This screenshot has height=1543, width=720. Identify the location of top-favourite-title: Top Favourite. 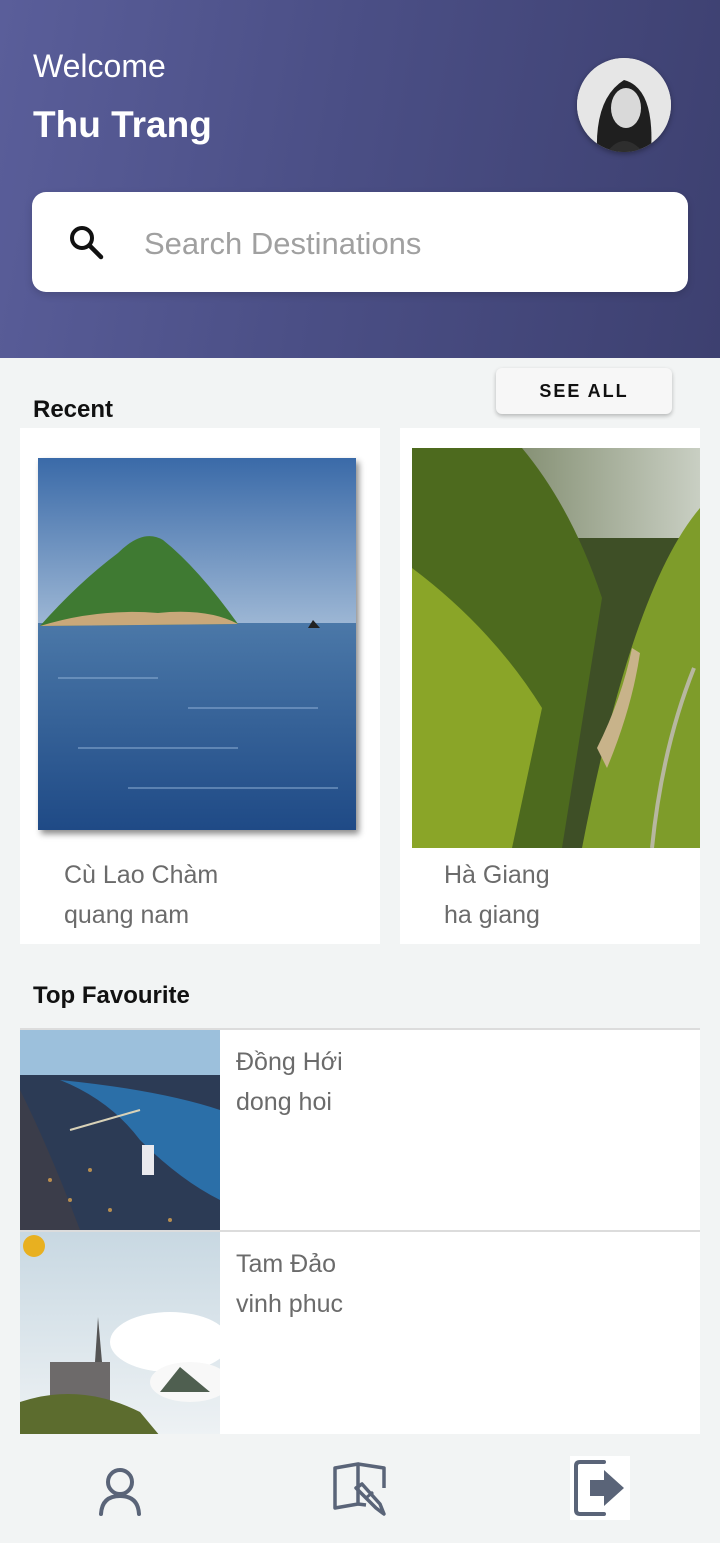
(111, 995).